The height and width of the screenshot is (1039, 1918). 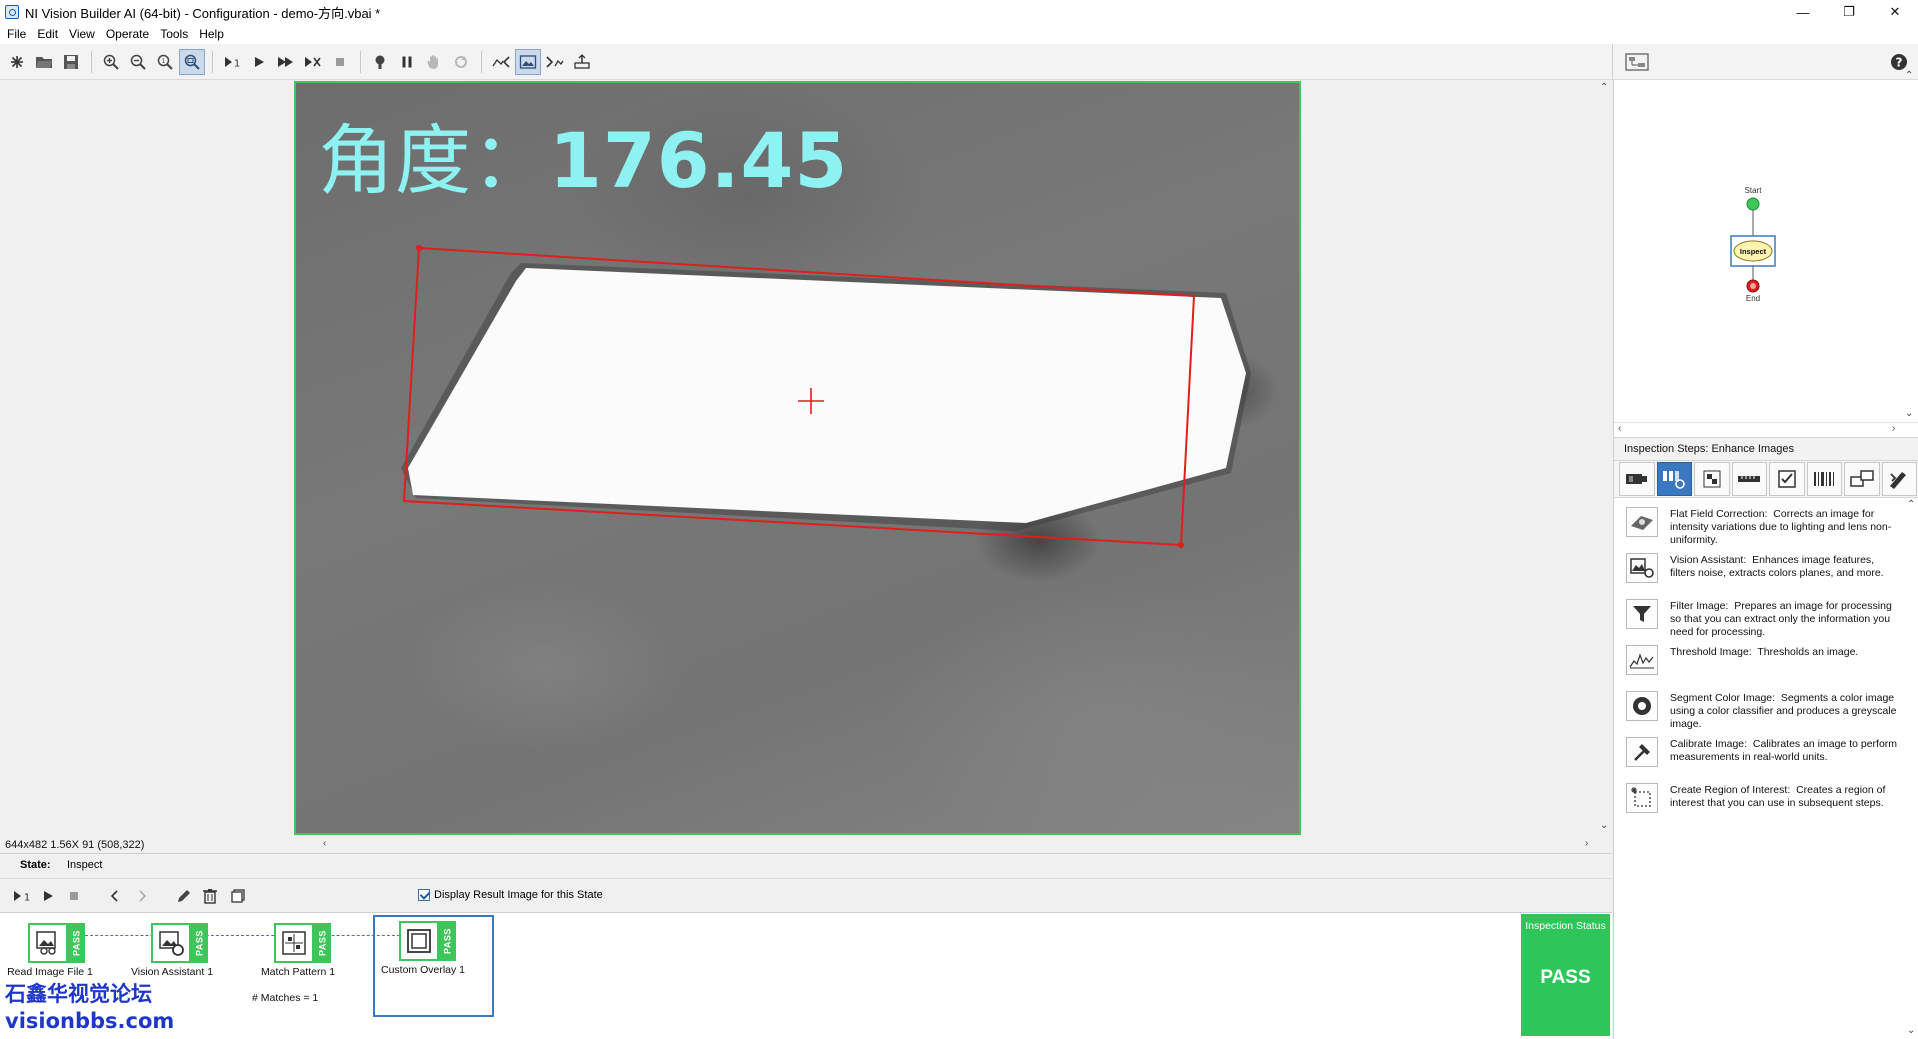 I want to click on scroll-up-arrow: ⌃, so click(x=1604, y=87).